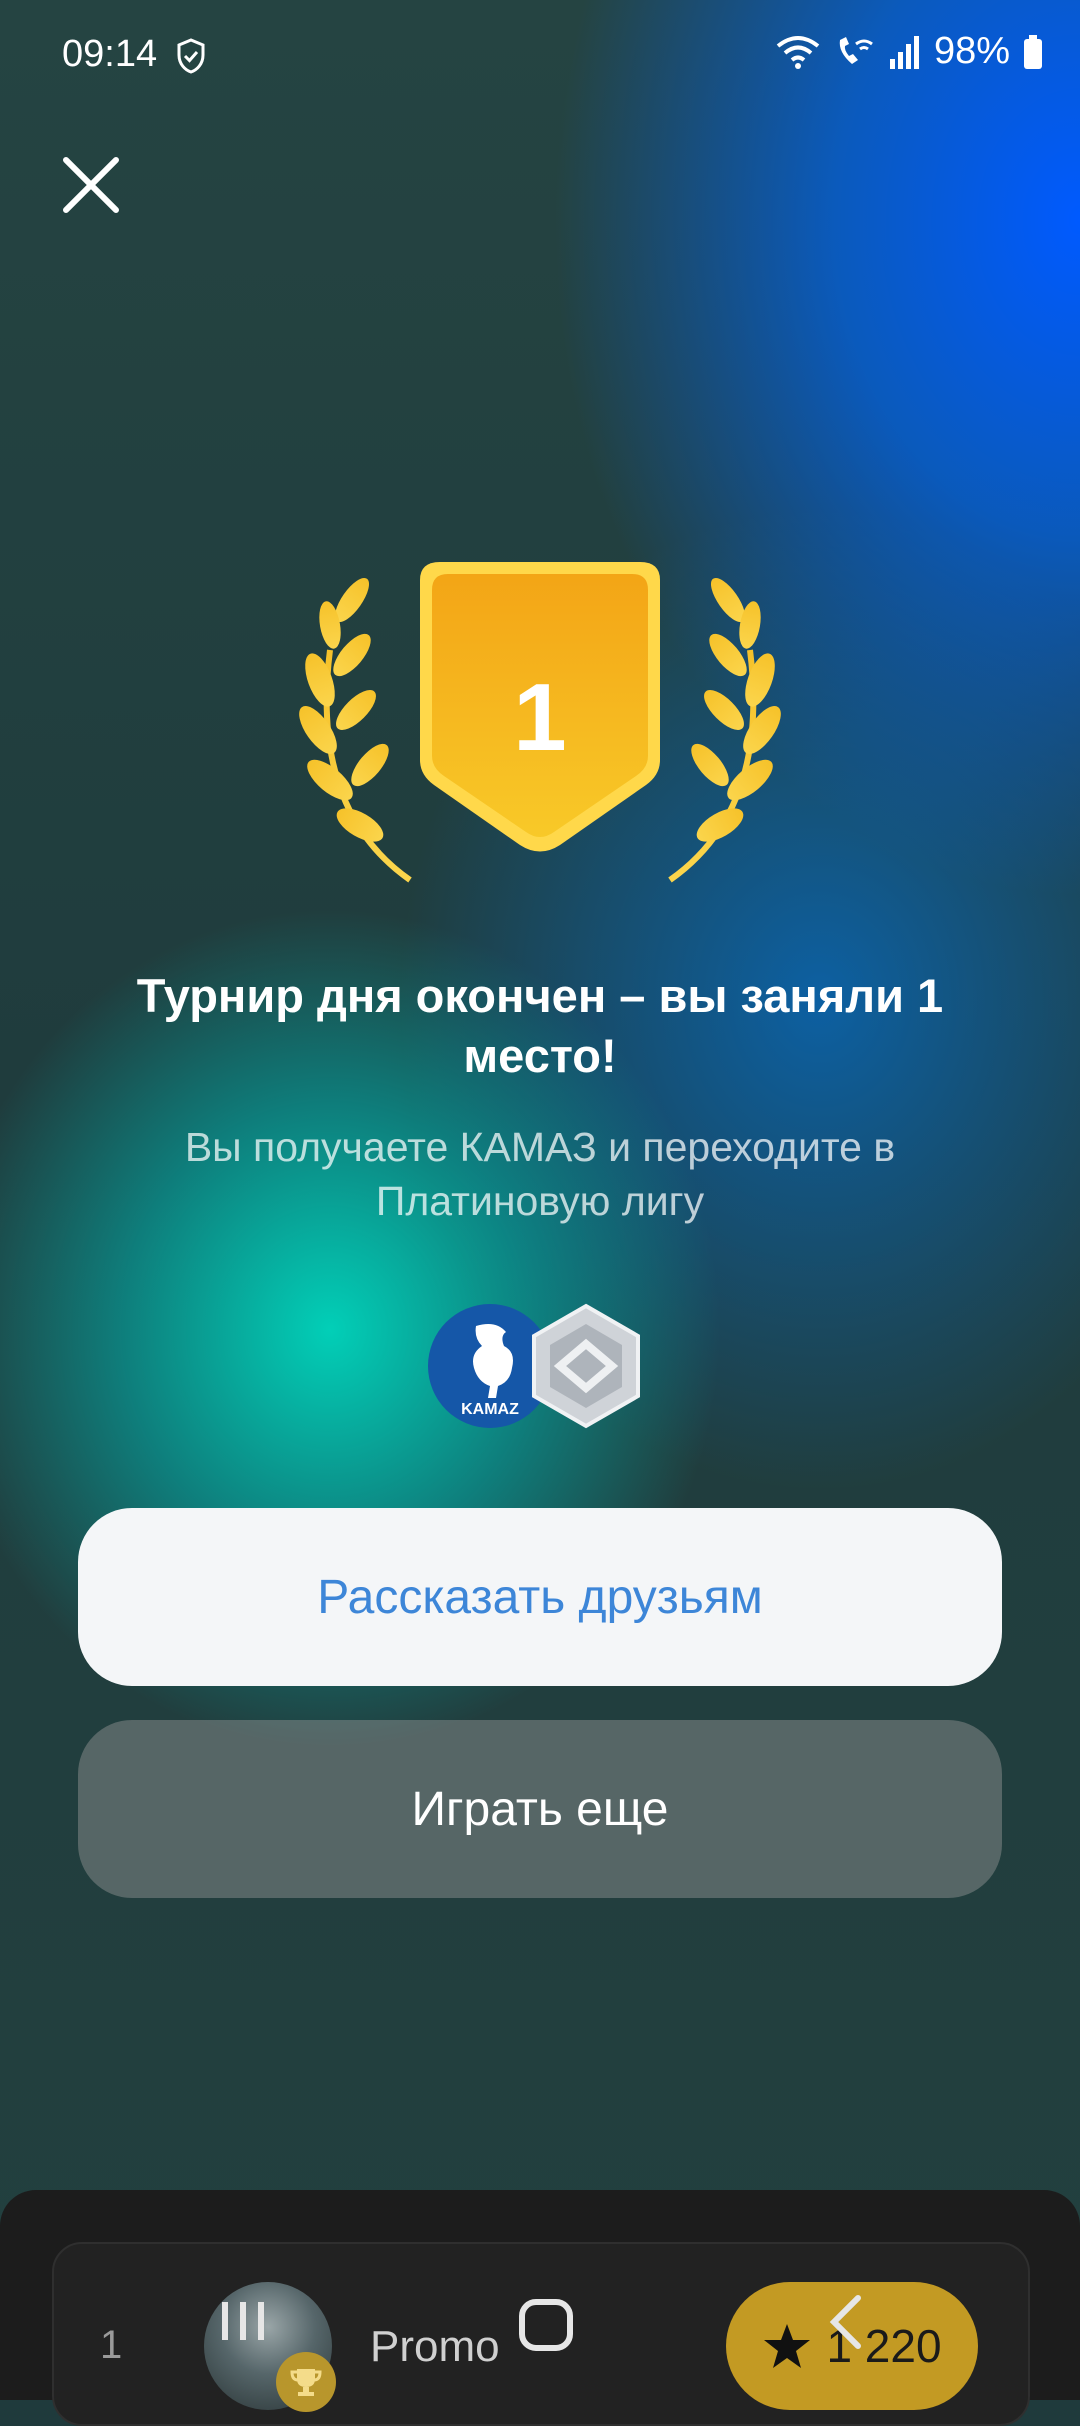  What do you see at coordinates (490, 1409) in the screenshot?
I see `svg-text: KAMAZ` at bounding box center [490, 1409].